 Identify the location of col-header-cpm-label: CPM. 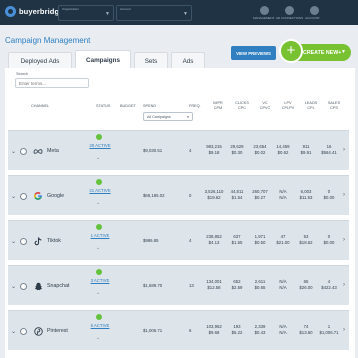
(218, 108).